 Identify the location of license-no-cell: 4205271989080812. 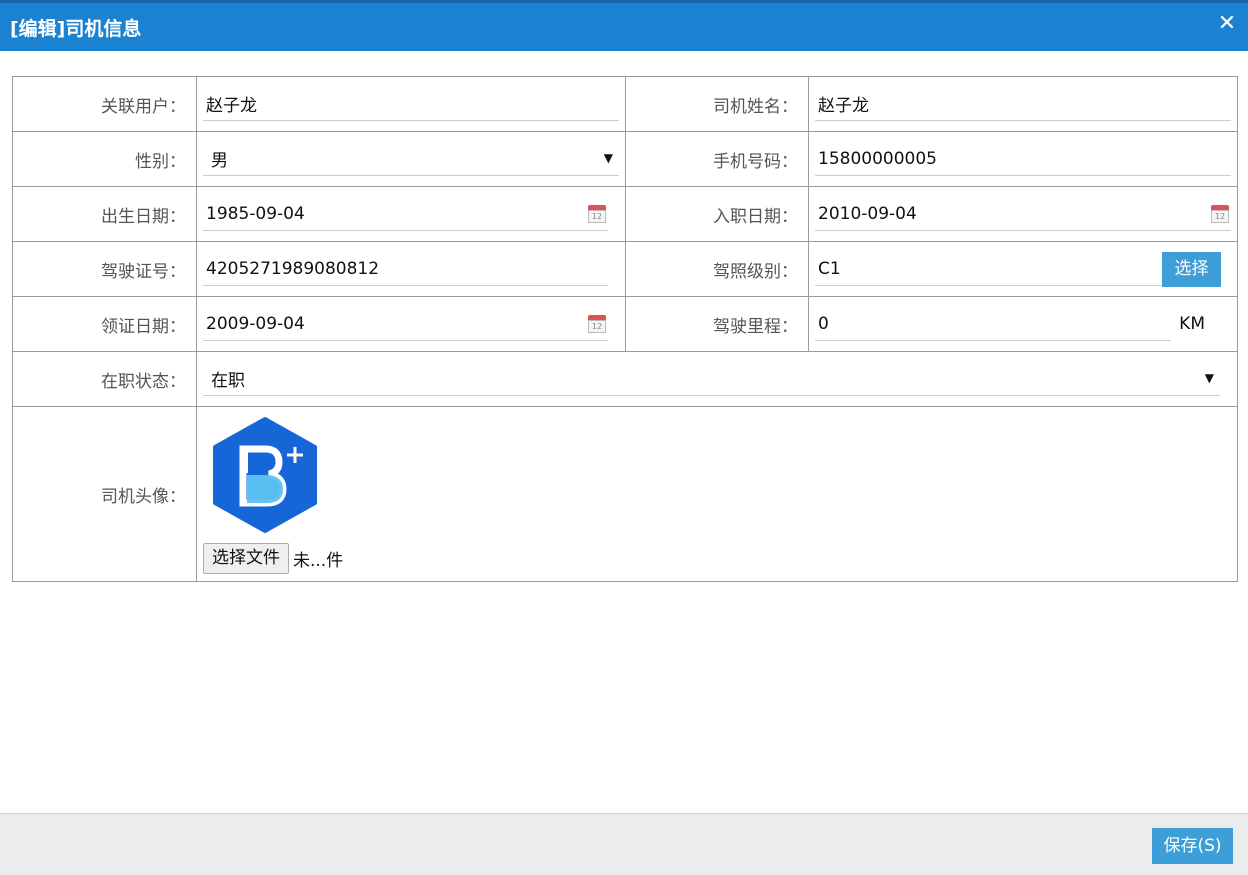
(411, 269).